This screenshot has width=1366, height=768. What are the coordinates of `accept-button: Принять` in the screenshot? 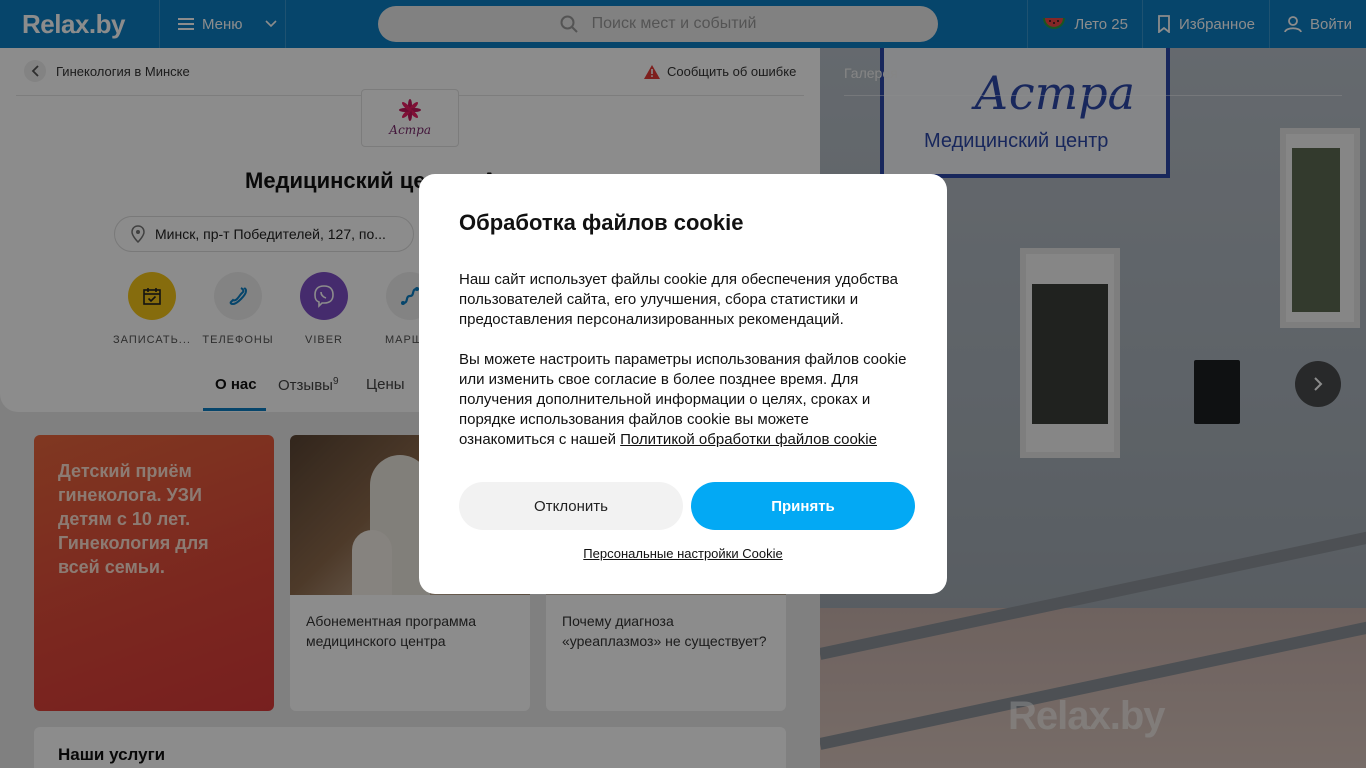 It's located at (803, 506).